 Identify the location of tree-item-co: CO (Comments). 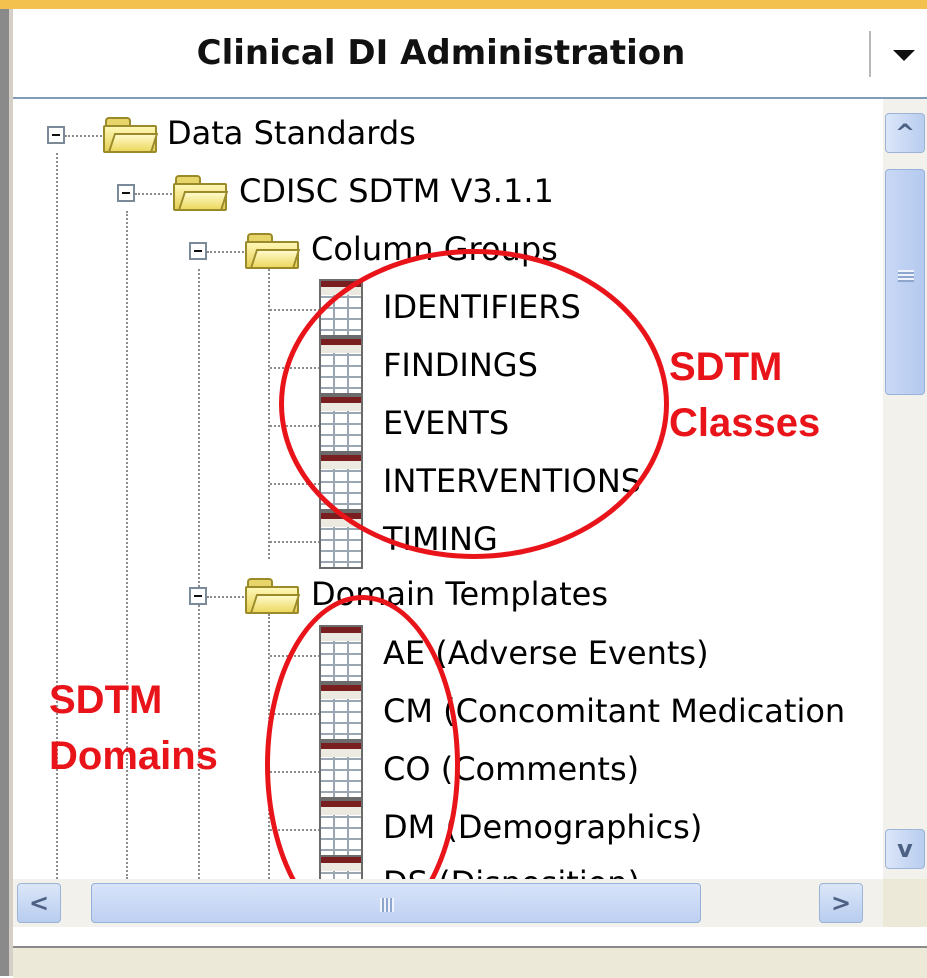
(511, 769).